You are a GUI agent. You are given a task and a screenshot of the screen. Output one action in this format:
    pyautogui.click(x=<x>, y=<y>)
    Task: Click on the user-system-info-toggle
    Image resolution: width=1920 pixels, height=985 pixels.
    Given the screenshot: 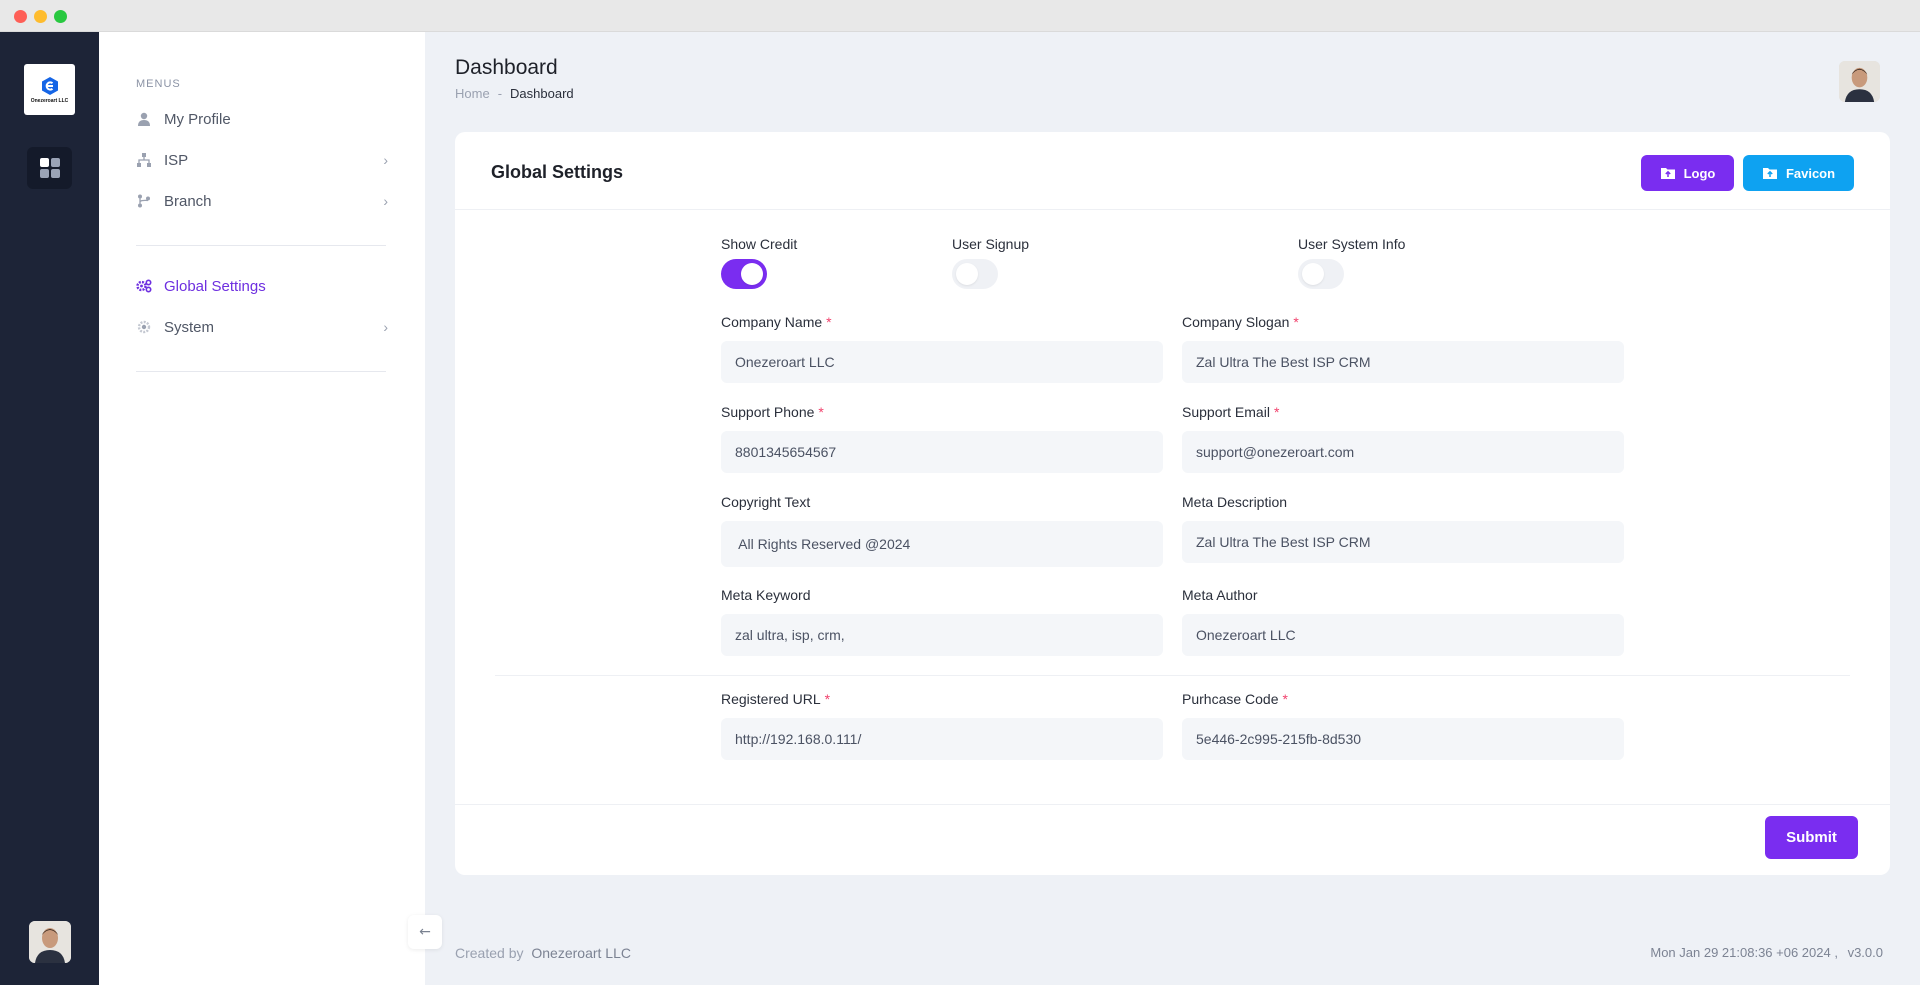 What is the action you would take?
    pyautogui.click(x=1321, y=274)
    